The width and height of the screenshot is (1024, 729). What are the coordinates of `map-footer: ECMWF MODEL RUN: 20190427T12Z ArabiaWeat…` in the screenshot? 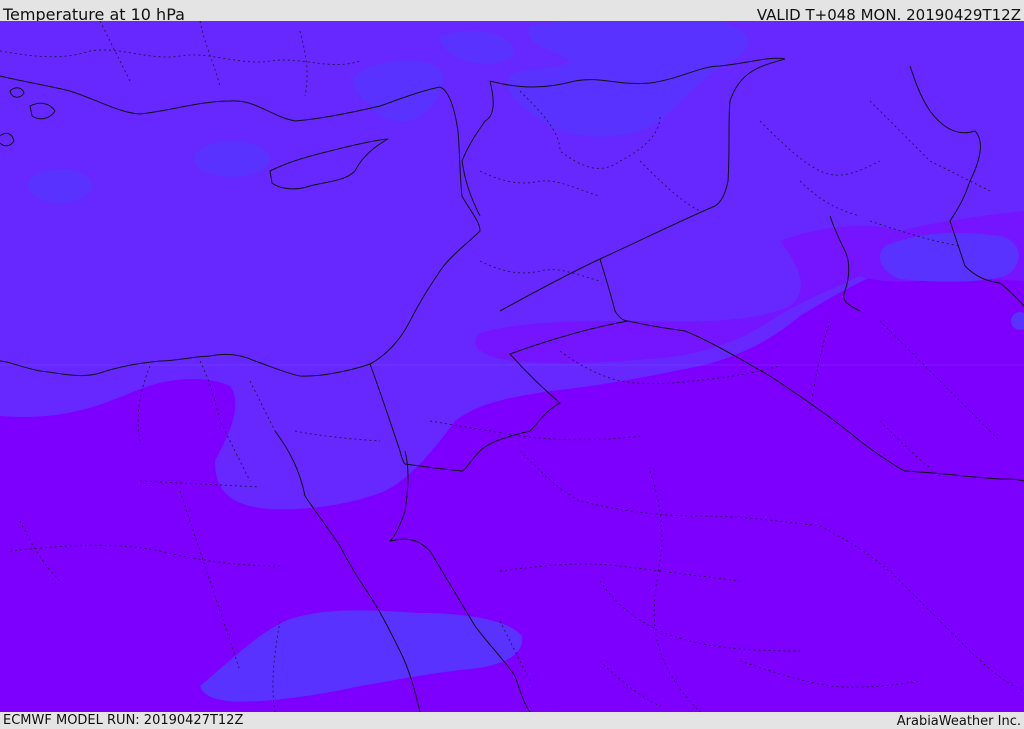 It's located at (512, 720).